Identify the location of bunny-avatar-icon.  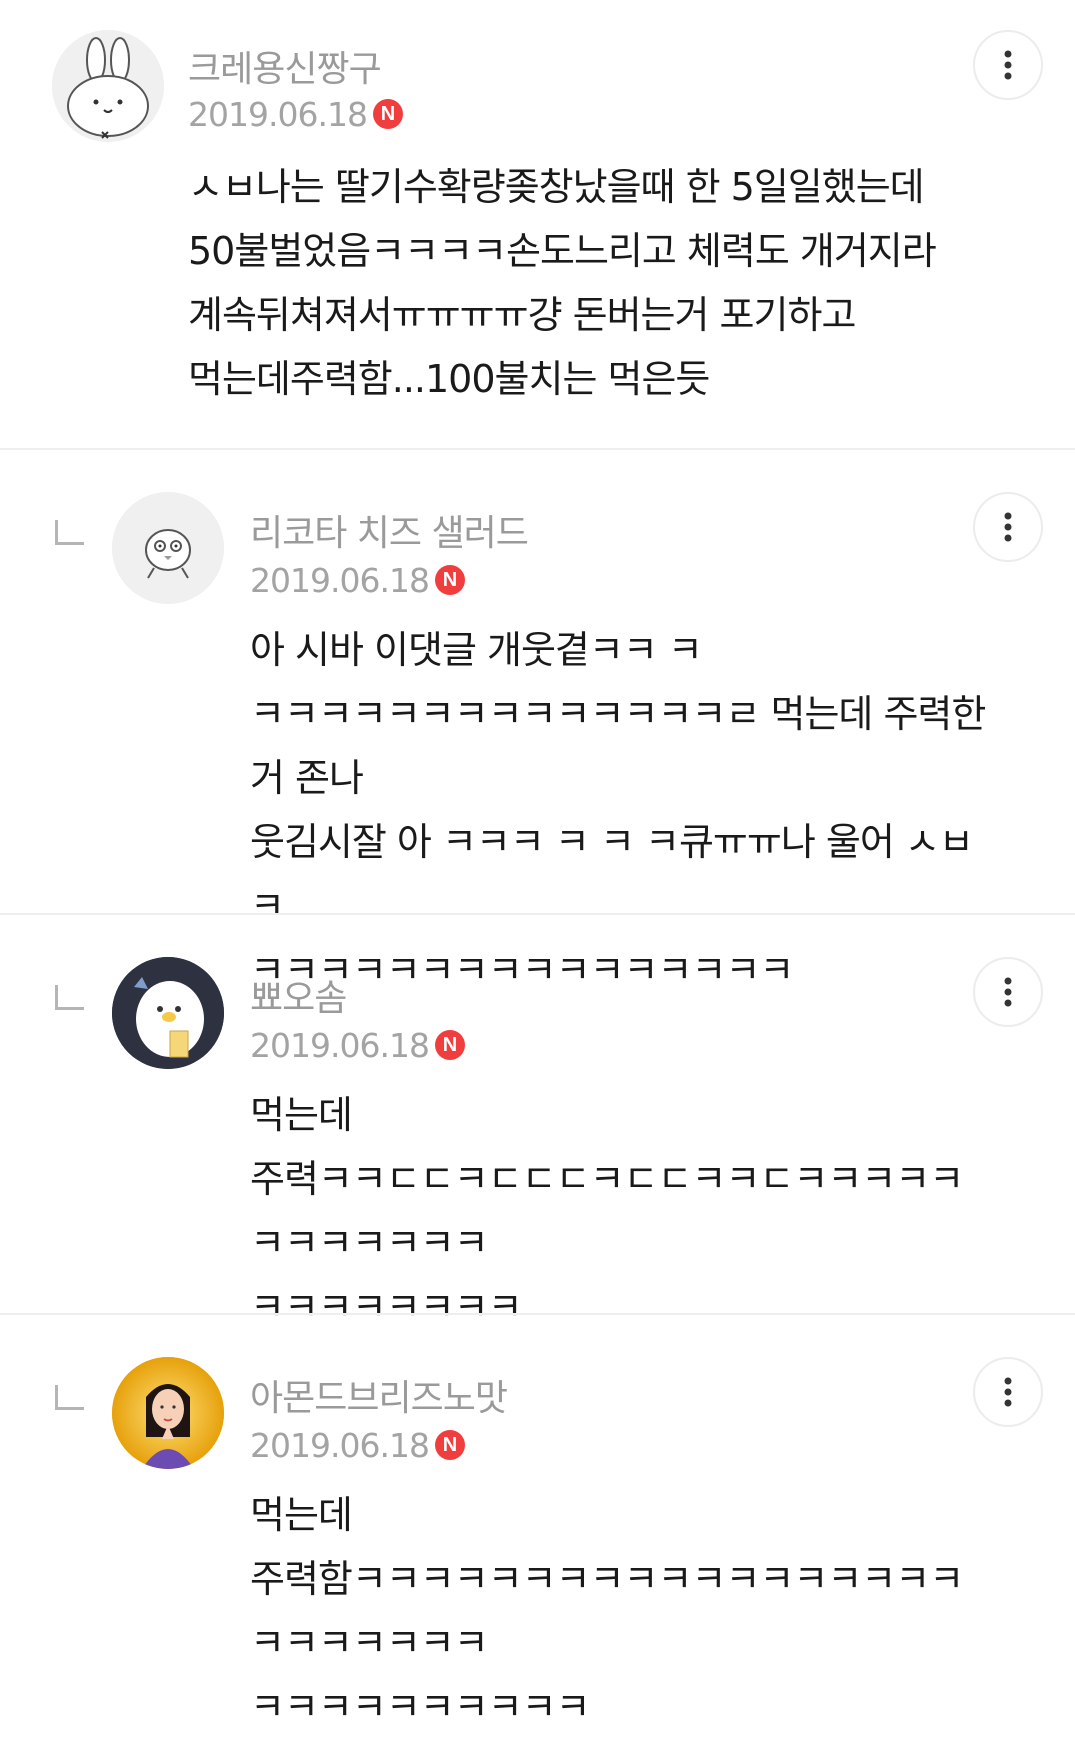
(108, 86).